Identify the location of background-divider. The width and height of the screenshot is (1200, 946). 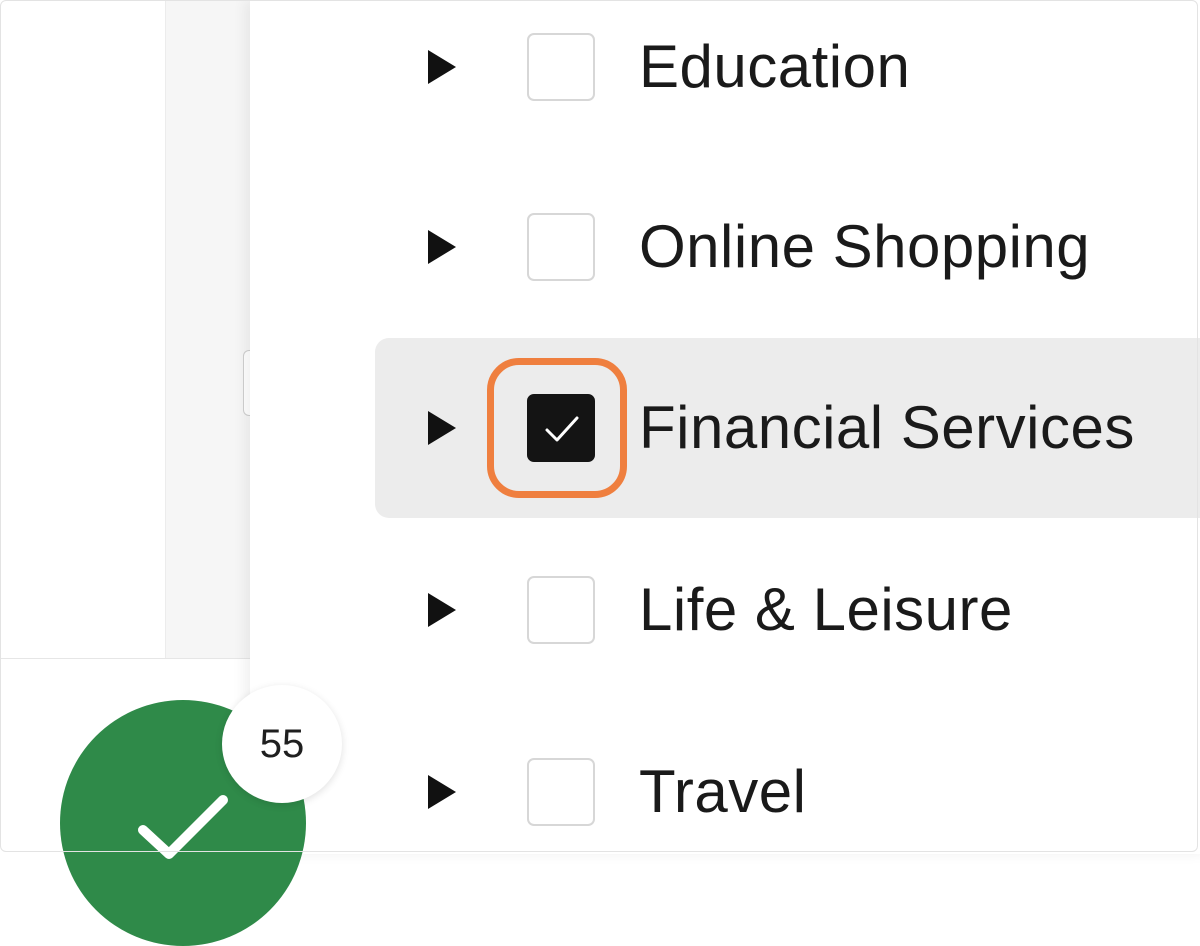
(130, 658).